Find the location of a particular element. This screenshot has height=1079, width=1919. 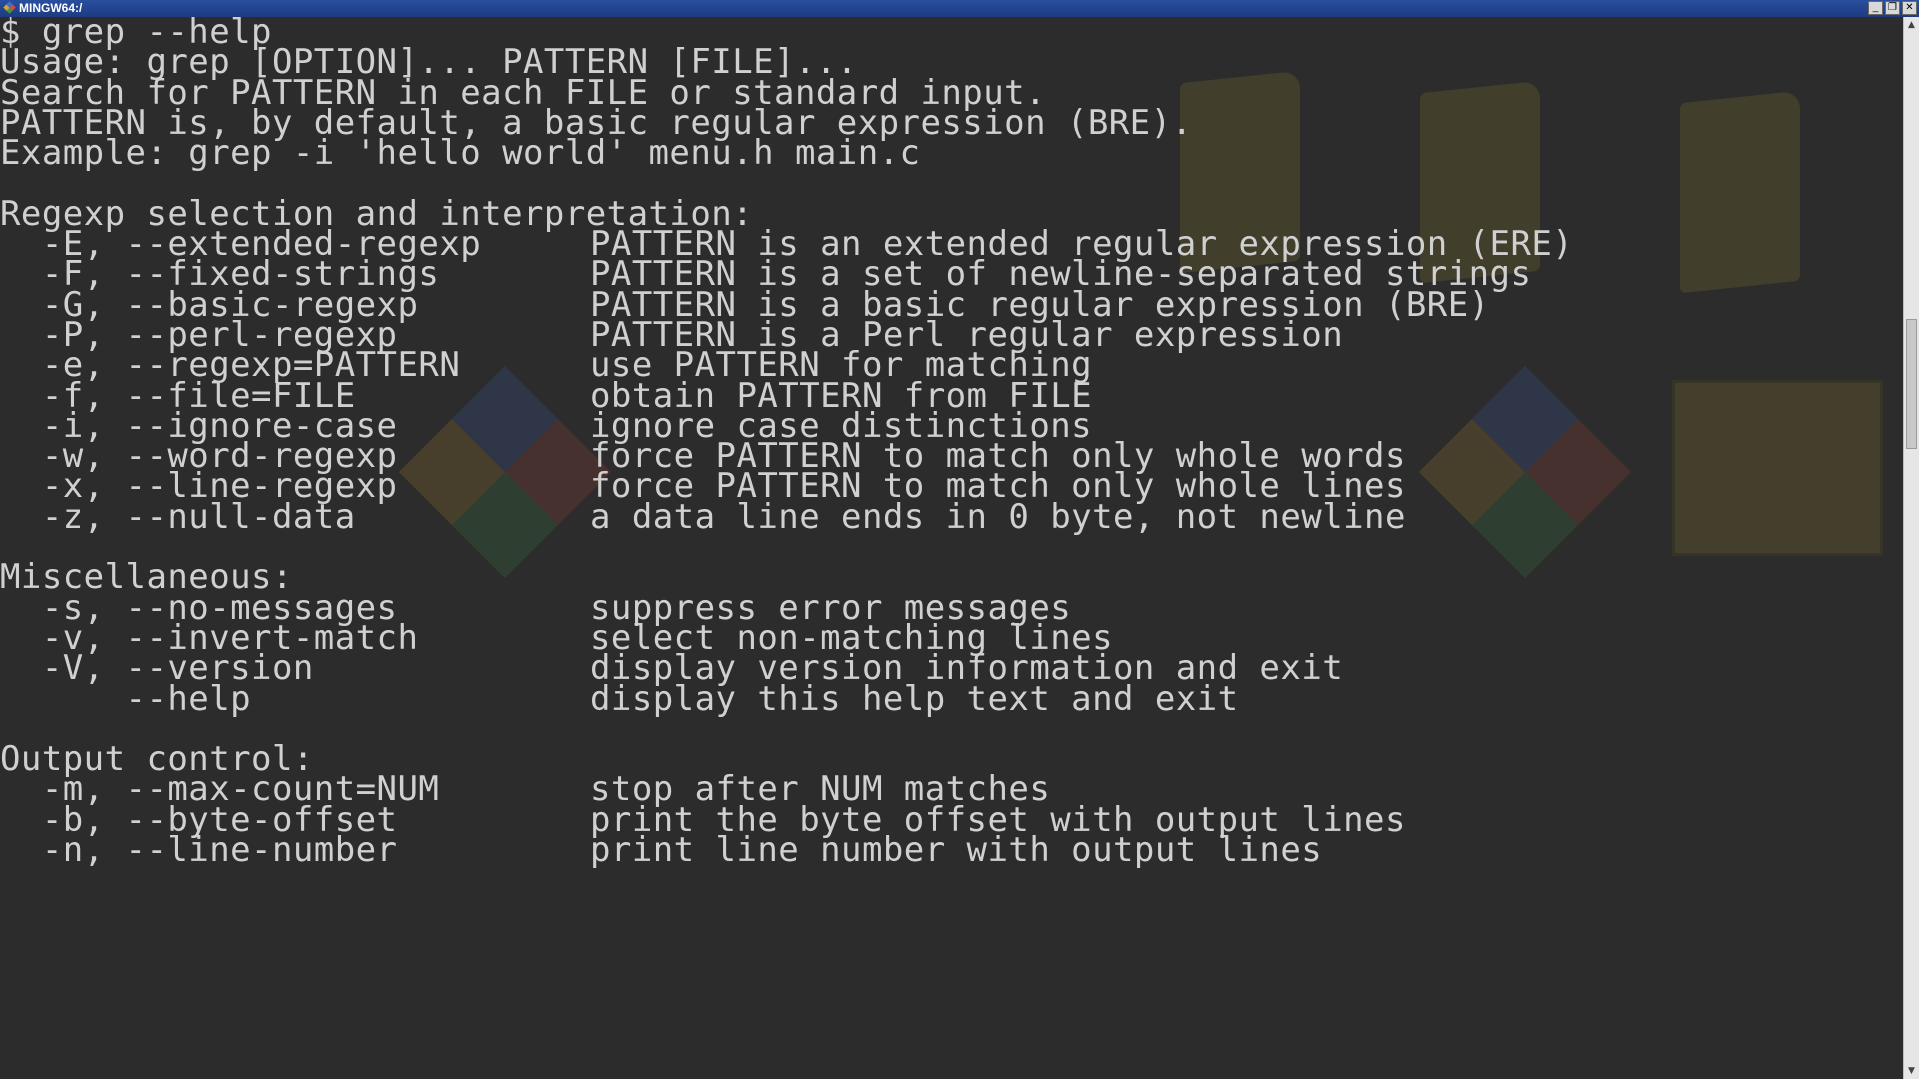

window-controls: _ ❐ ✕ is located at coordinates (1892, 8).